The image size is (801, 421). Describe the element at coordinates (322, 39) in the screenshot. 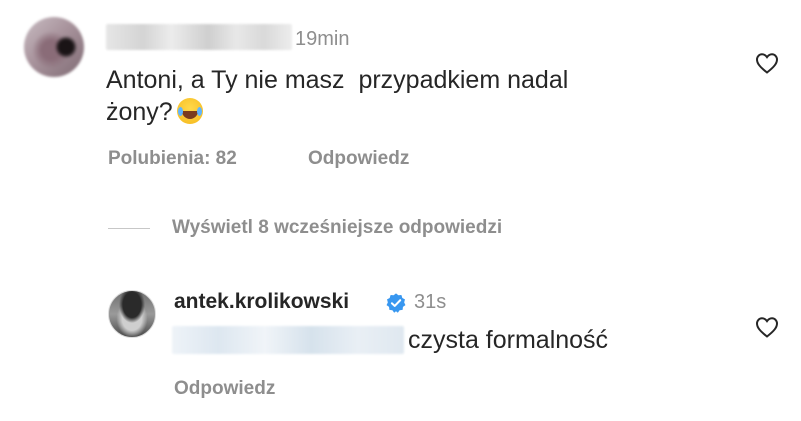

I see `comment-timestamp: 19min` at that location.